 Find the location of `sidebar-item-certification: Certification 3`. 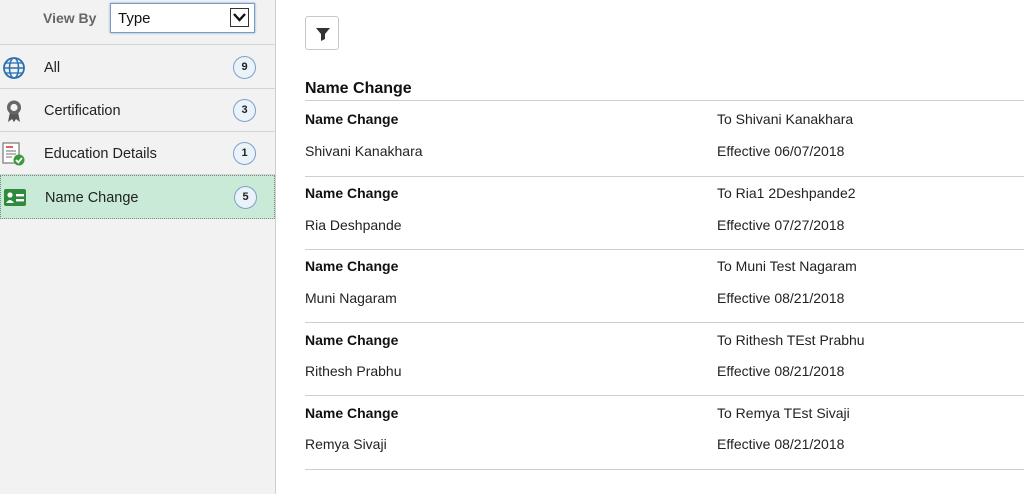

sidebar-item-certification: Certification 3 is located at coordinates (137, 110).